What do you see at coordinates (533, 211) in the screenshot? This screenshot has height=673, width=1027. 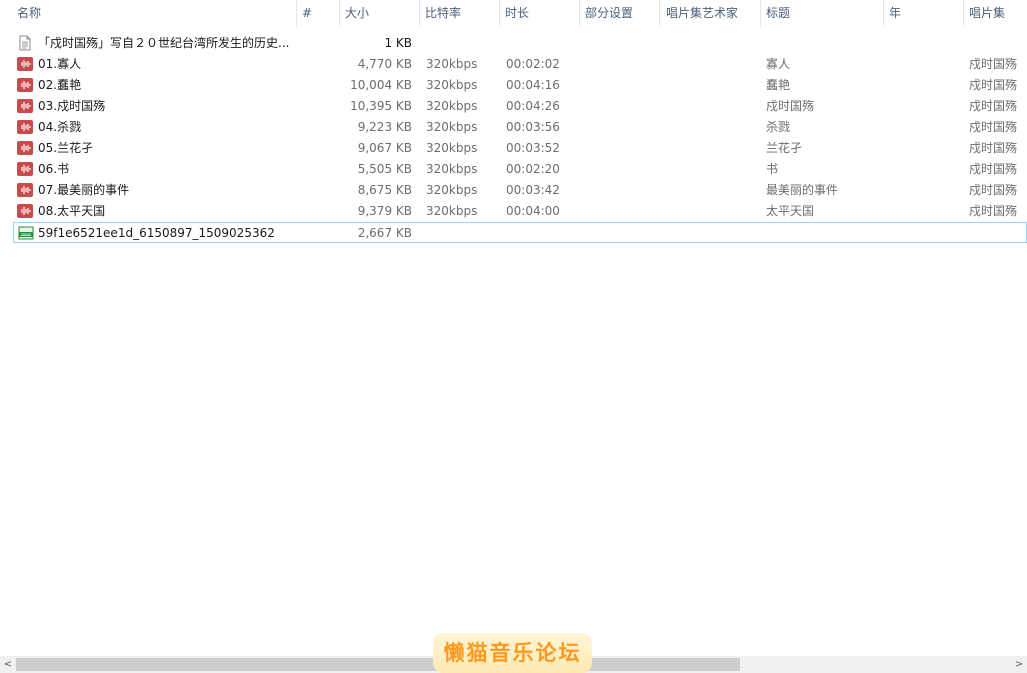 I see `file-duration: 00:04:00` at bounding box center [533, 211].